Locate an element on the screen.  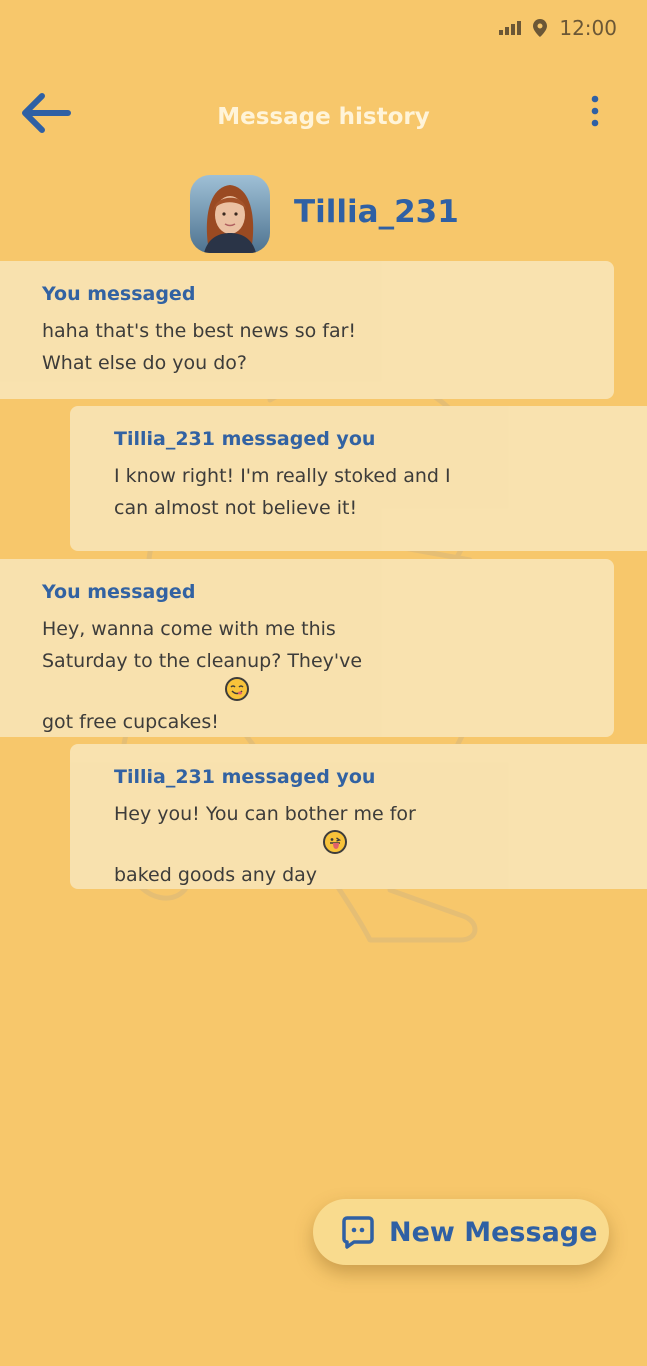
status-bar: 12:00 is located at coordinates (558, 28).